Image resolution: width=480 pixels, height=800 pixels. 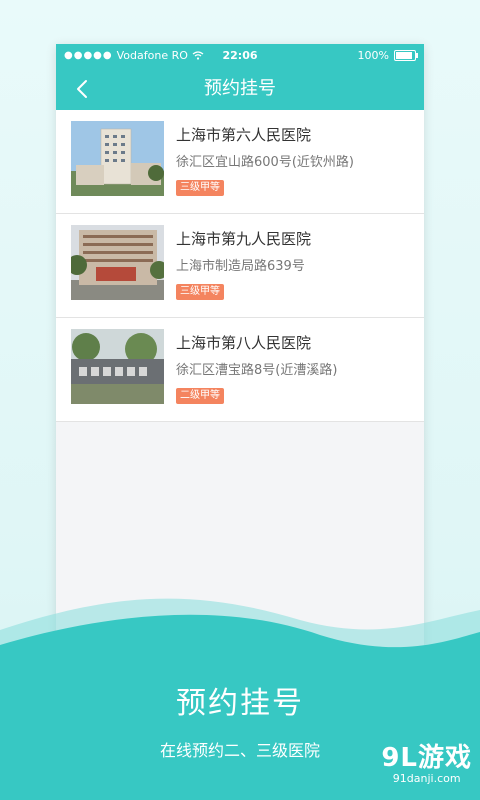 I want to click on chevron-left-icon, so click(x=82, y=89).